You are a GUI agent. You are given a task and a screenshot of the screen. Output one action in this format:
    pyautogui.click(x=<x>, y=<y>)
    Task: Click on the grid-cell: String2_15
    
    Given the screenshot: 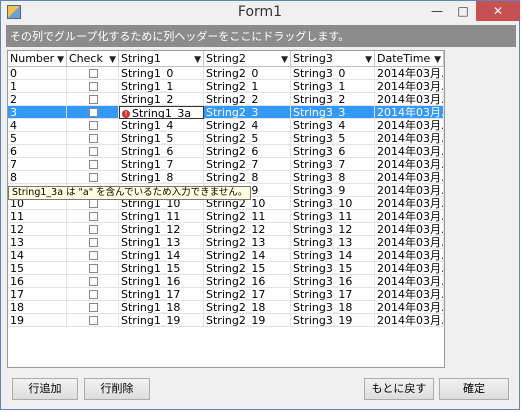 What is the action you would take?
    pyautogui.click(x=247, y=268)
    